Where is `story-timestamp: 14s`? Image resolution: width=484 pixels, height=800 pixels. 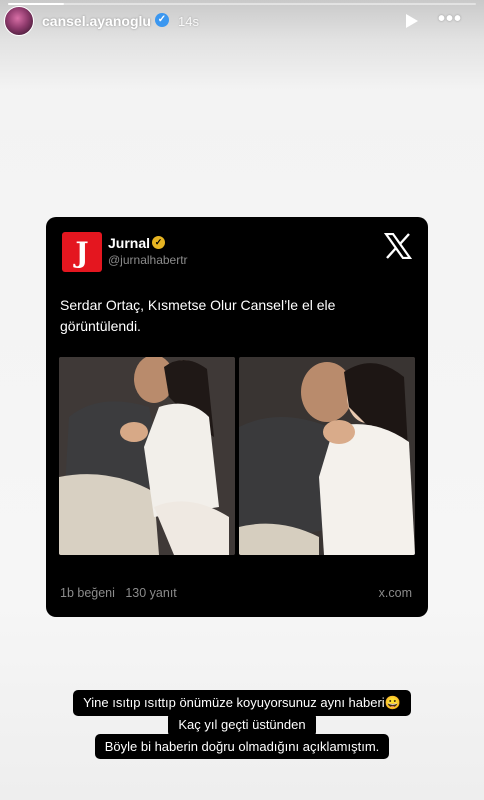
story-timestamp: 14s is located at coordinates (188, 21).